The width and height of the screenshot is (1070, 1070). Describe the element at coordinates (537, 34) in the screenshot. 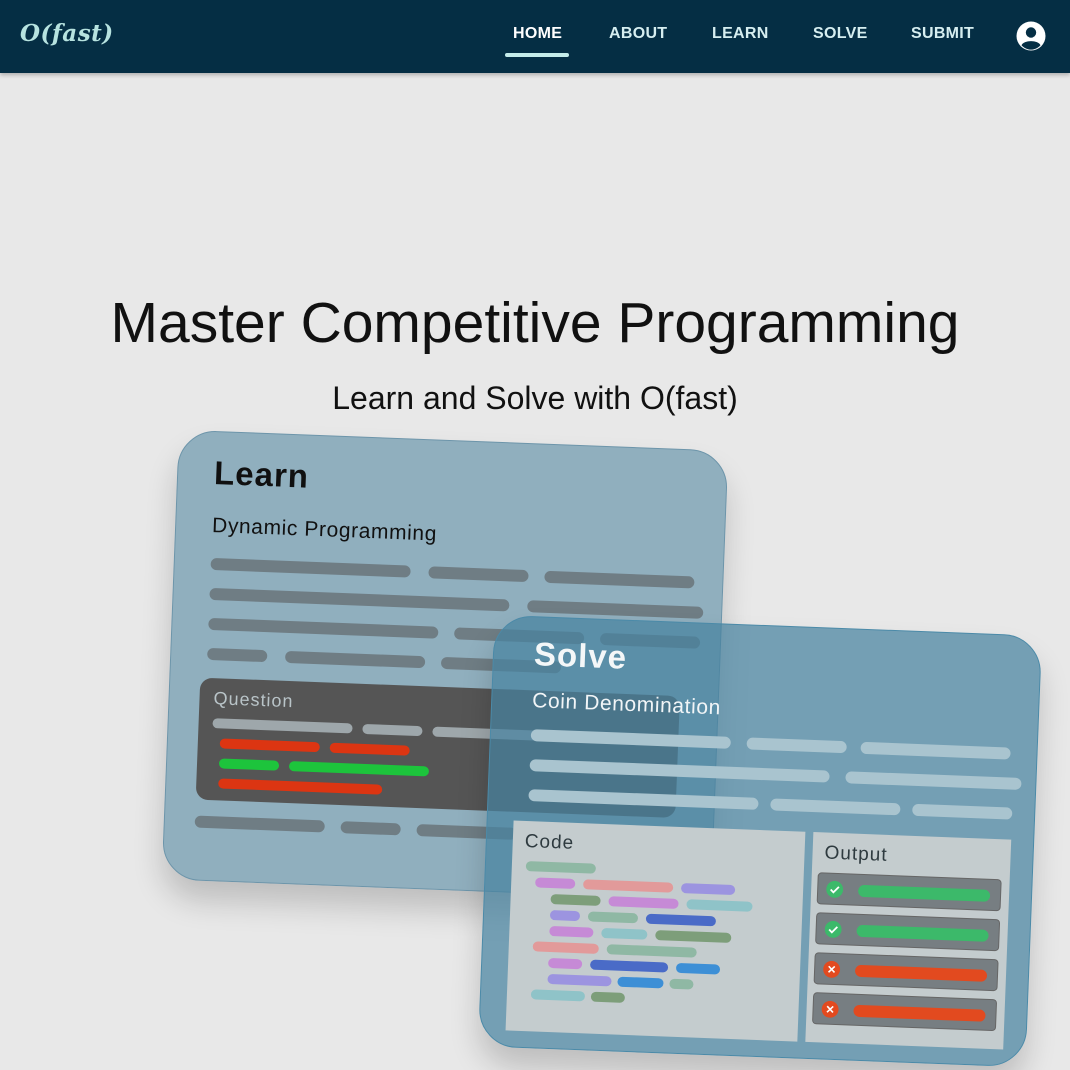

I see `nav-home: HOME` at that location.